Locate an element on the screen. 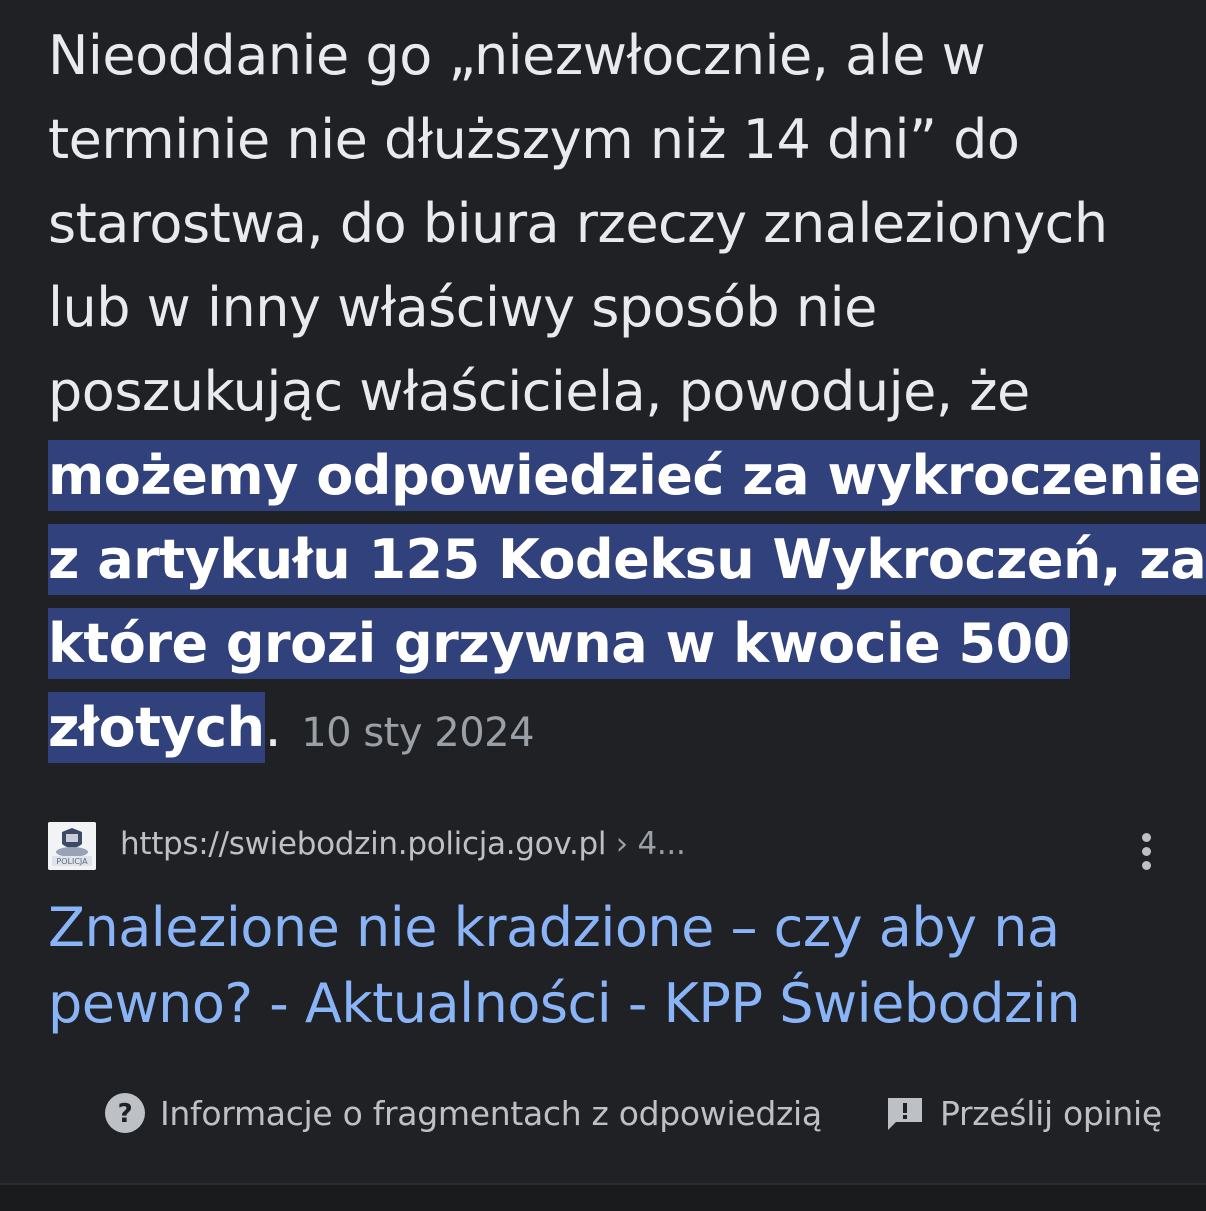 Image resolution: width=1206 pixels, height=1211 pixels. help-circle-icon: ? is located at coordinates (125, 1113).